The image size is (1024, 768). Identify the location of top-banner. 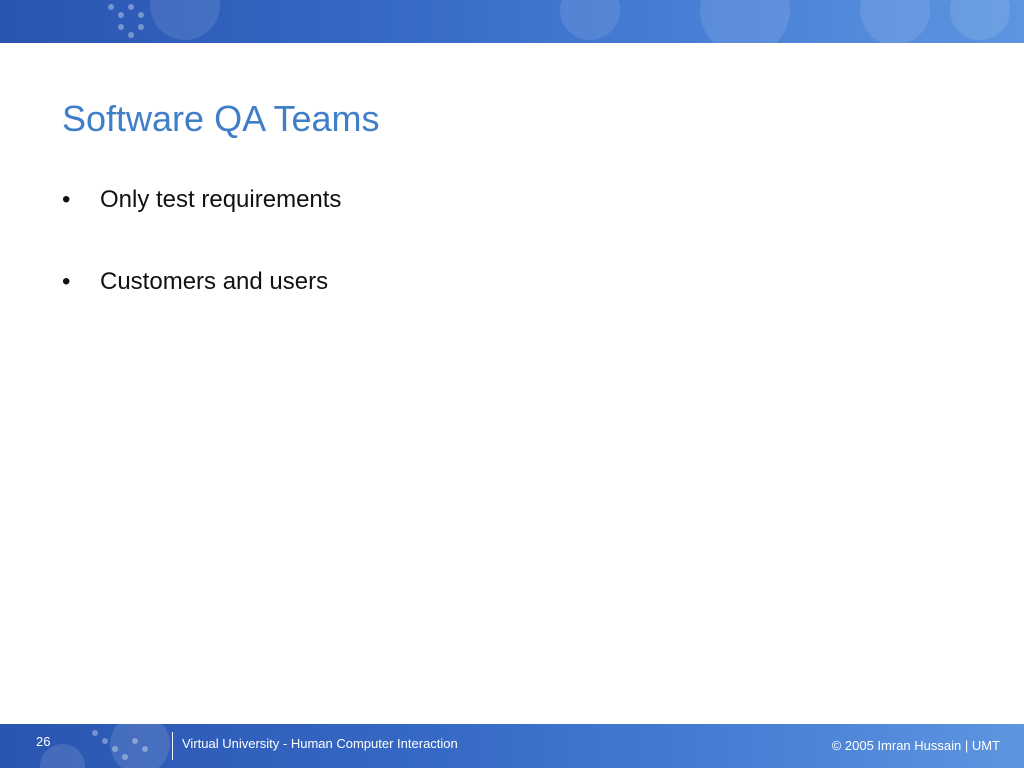
(512, 21).